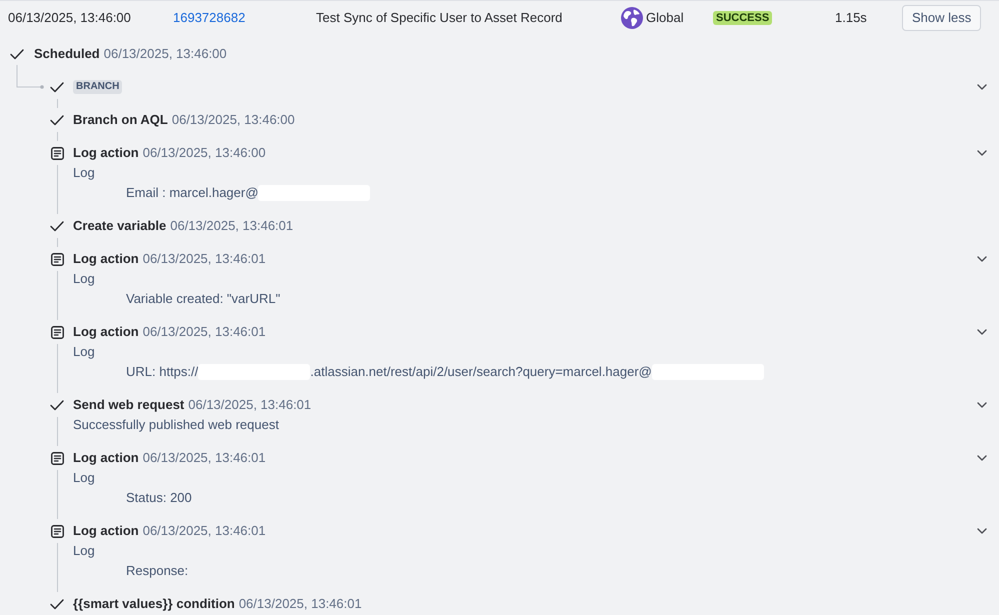  Describe the element at coordinates (942, 18) in the screenshot. I see `show-less-button: Show less` at that location.